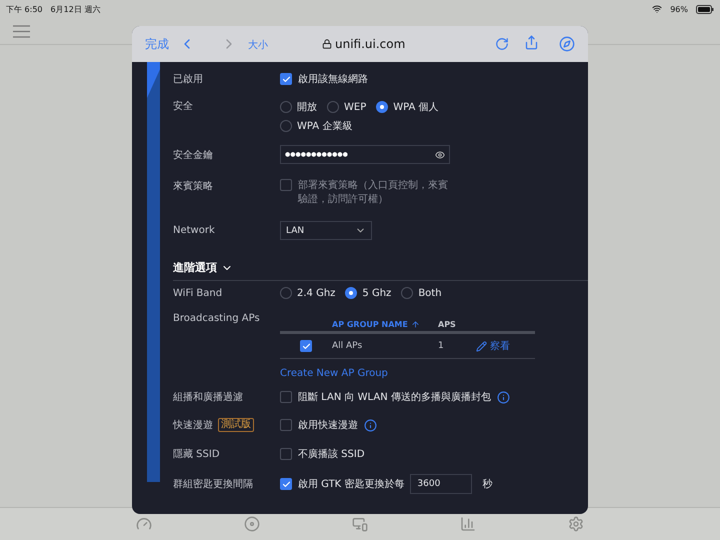 The height and width of the screenshot is (540, 720). What do you see at coordinates (441, 346) in the screenshot?
I see `table-cell: 1` at bounding box center [441, 346].